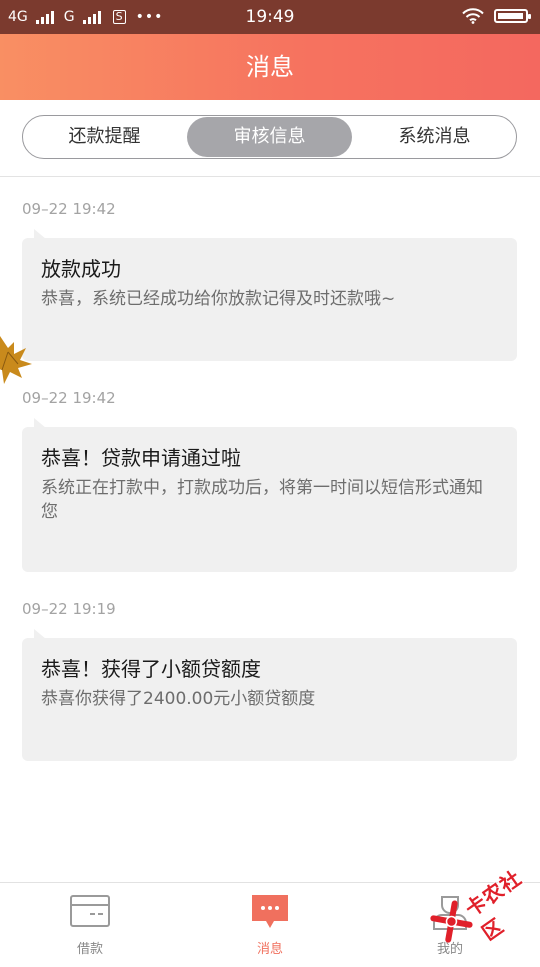  I want to click on status-bar: 4G G S ••• 19:49, so click(270, 17).